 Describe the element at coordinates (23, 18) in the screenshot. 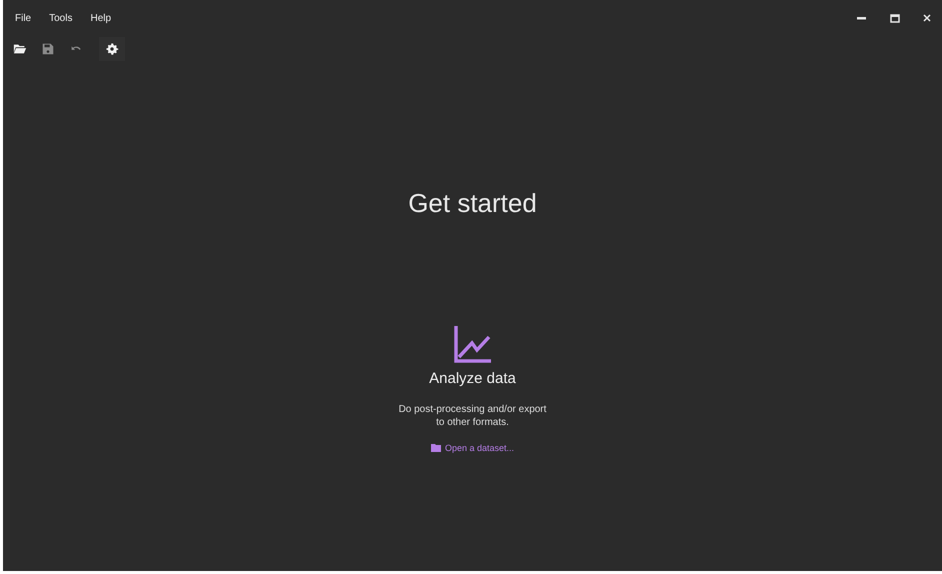

I see `menu-item: File` at that location.